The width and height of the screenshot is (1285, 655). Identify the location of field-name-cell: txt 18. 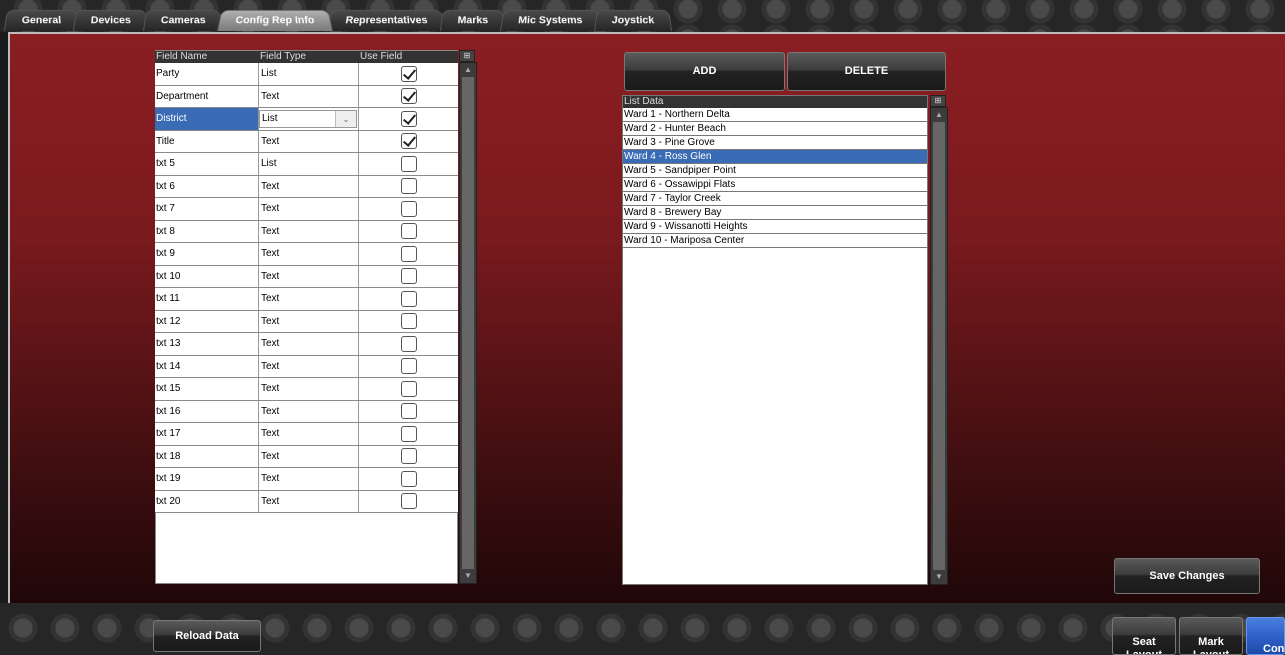
(207, 456).